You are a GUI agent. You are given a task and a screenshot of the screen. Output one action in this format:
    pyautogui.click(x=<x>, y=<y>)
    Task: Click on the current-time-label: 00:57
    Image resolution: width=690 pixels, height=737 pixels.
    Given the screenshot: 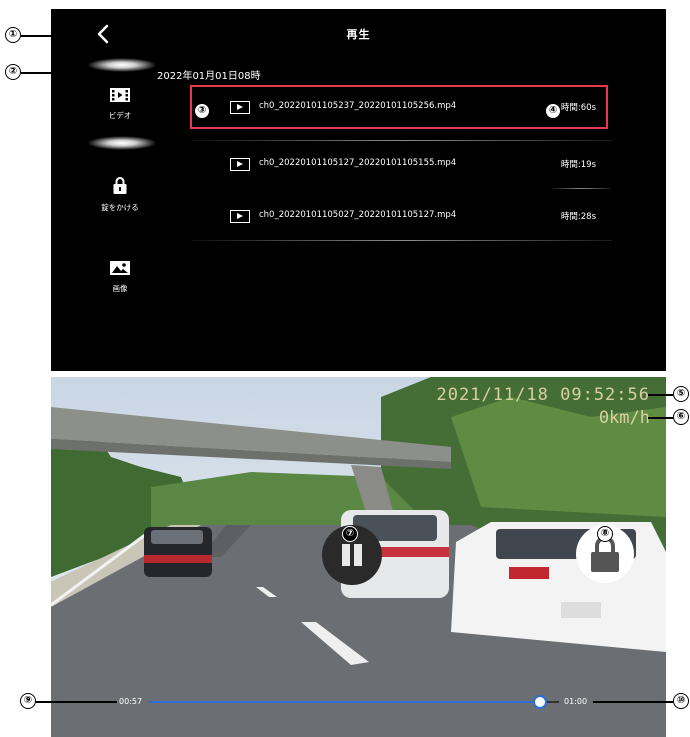 What is the action you would take?
    pyautogui.click(x=131, y=701)
    